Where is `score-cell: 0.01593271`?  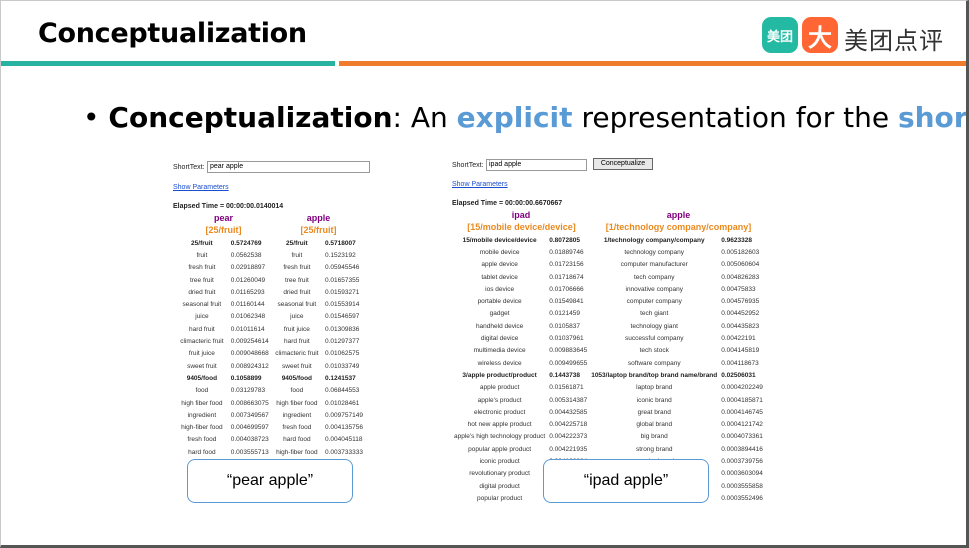 score-cell: 0.01593271 is located at coordinates (342, 292).